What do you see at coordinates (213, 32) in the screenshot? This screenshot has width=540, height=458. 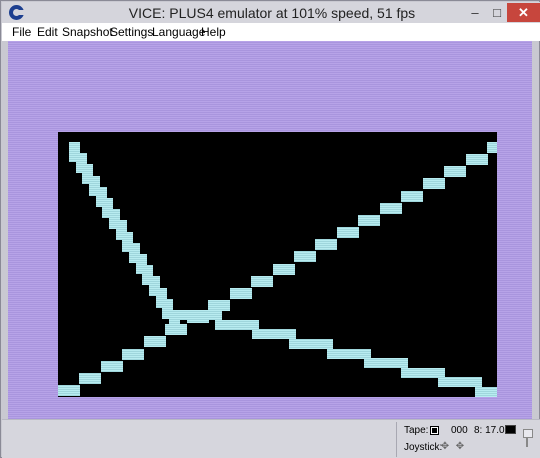 I see `menu-help: Help` at bounding box center [213, 32].